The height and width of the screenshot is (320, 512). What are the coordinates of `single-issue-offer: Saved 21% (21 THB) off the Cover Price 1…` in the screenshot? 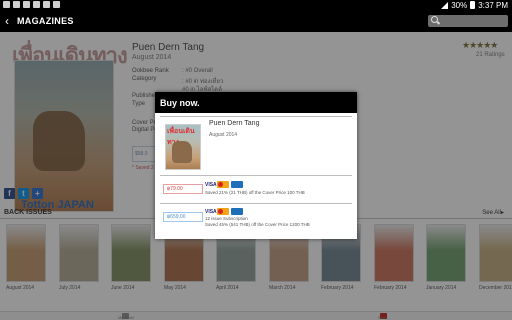 It's located at (255, 192).